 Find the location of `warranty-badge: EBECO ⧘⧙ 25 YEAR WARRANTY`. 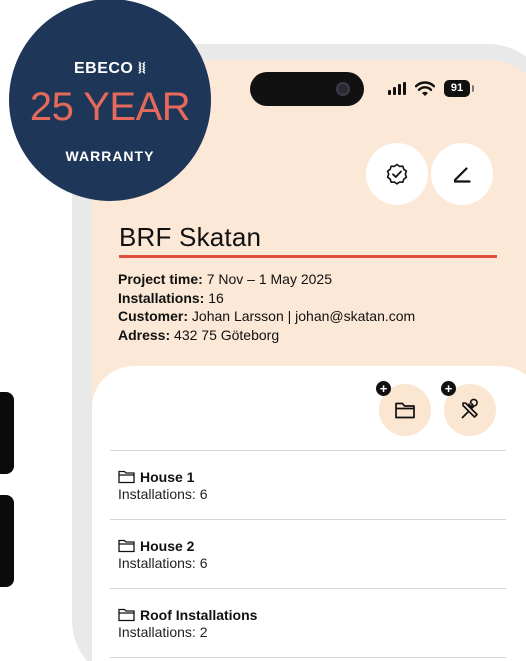

warranty-badge: EBECO ⧘⧙ 25 YEAR WARRANTY is located at coordinates (110, 100).